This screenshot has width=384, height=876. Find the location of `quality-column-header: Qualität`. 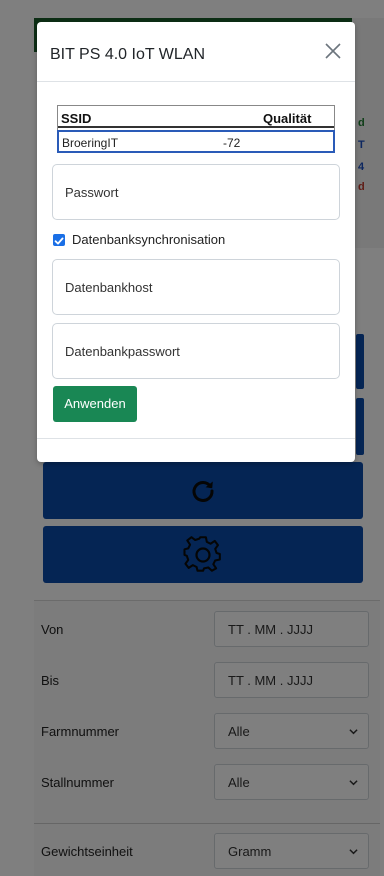

quality-column-header: Qualität is located at coordinates (287, 118).